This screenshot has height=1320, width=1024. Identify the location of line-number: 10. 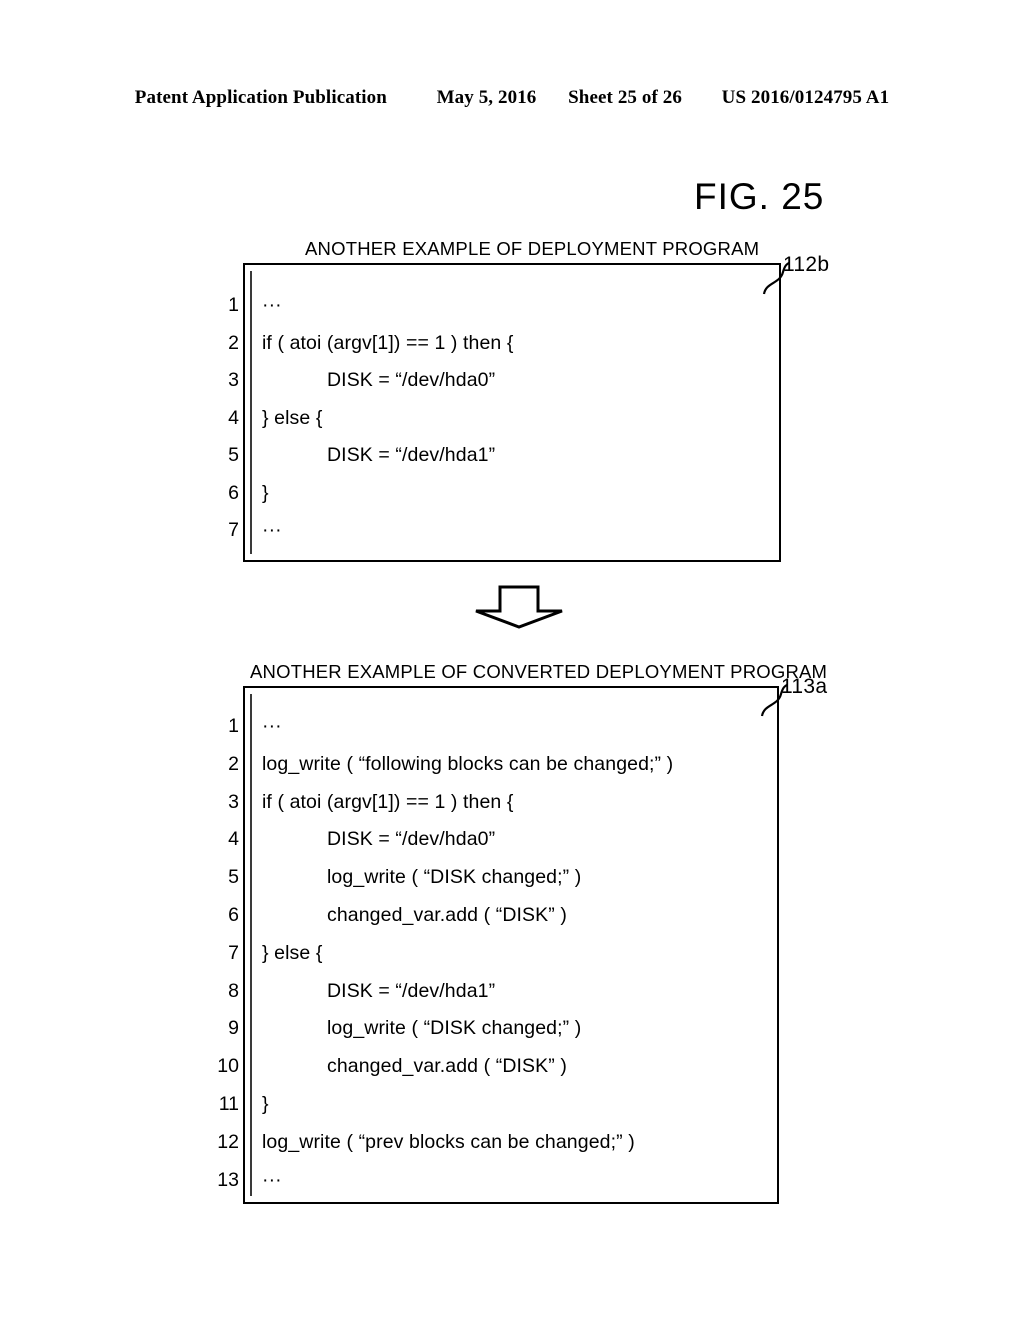
(228, 1066).